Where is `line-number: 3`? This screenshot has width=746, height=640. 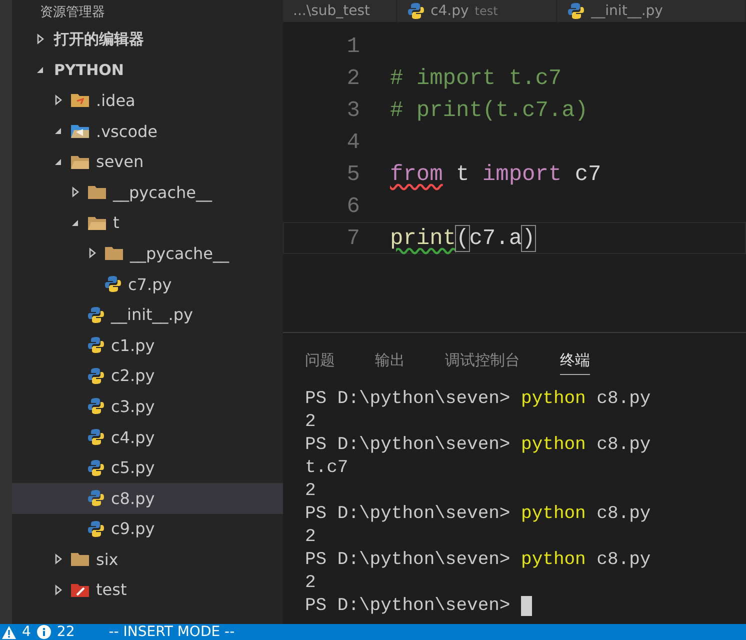 line-number: 3 is located at coordinates (353, 110).